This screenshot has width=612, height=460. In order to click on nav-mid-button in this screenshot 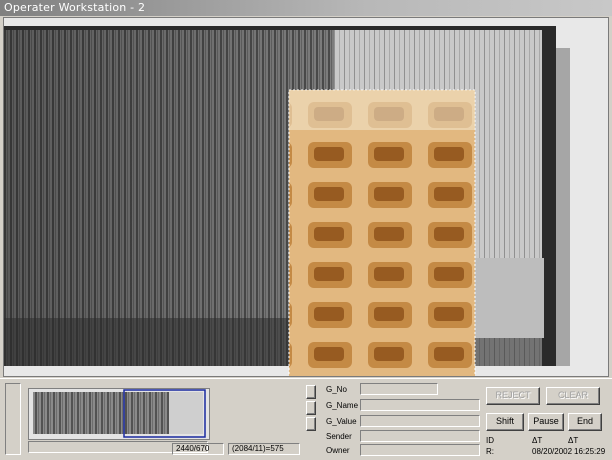, I will do `click(311, 408)`.